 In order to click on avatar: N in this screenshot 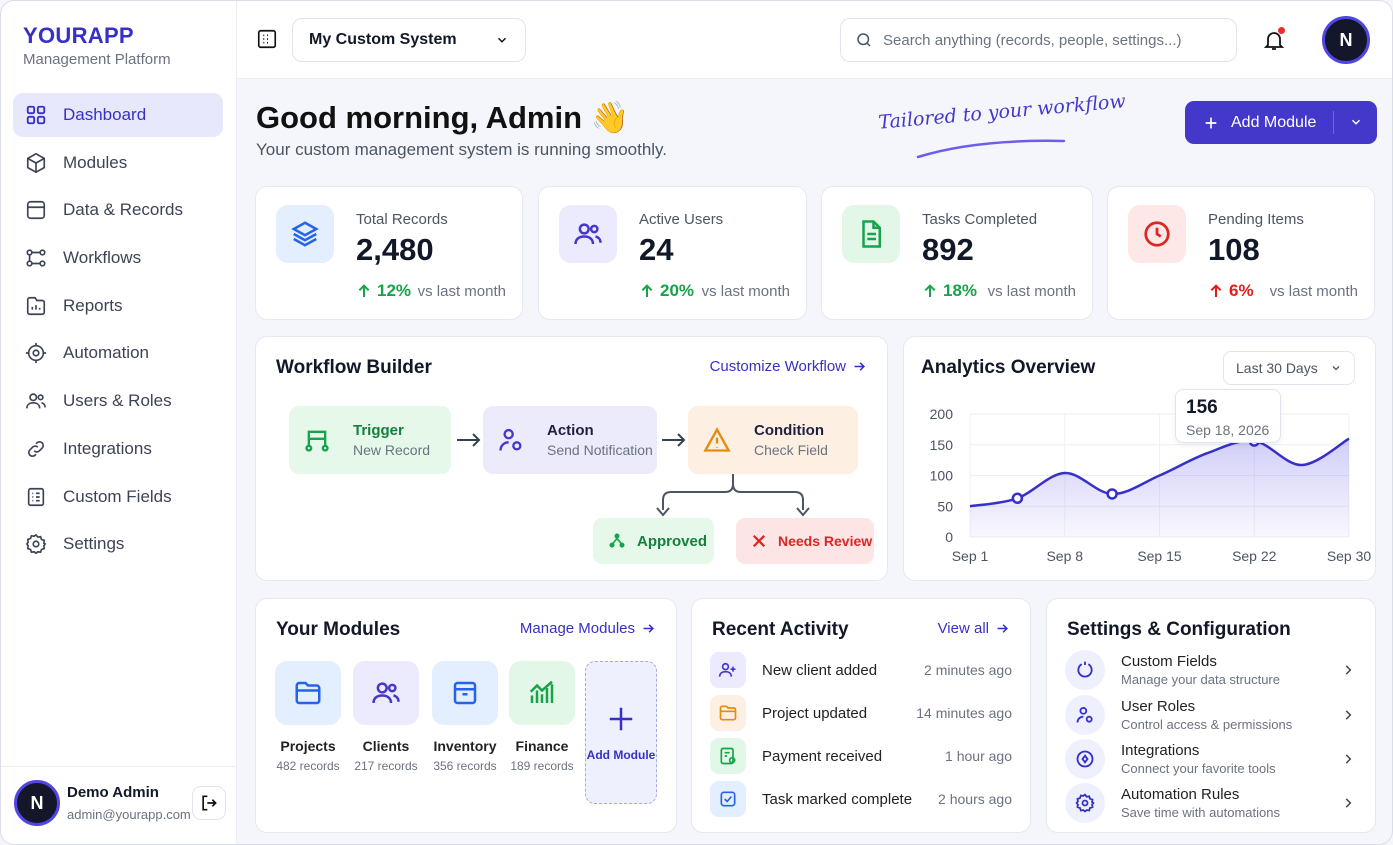, I will do `click(37, 803)`.